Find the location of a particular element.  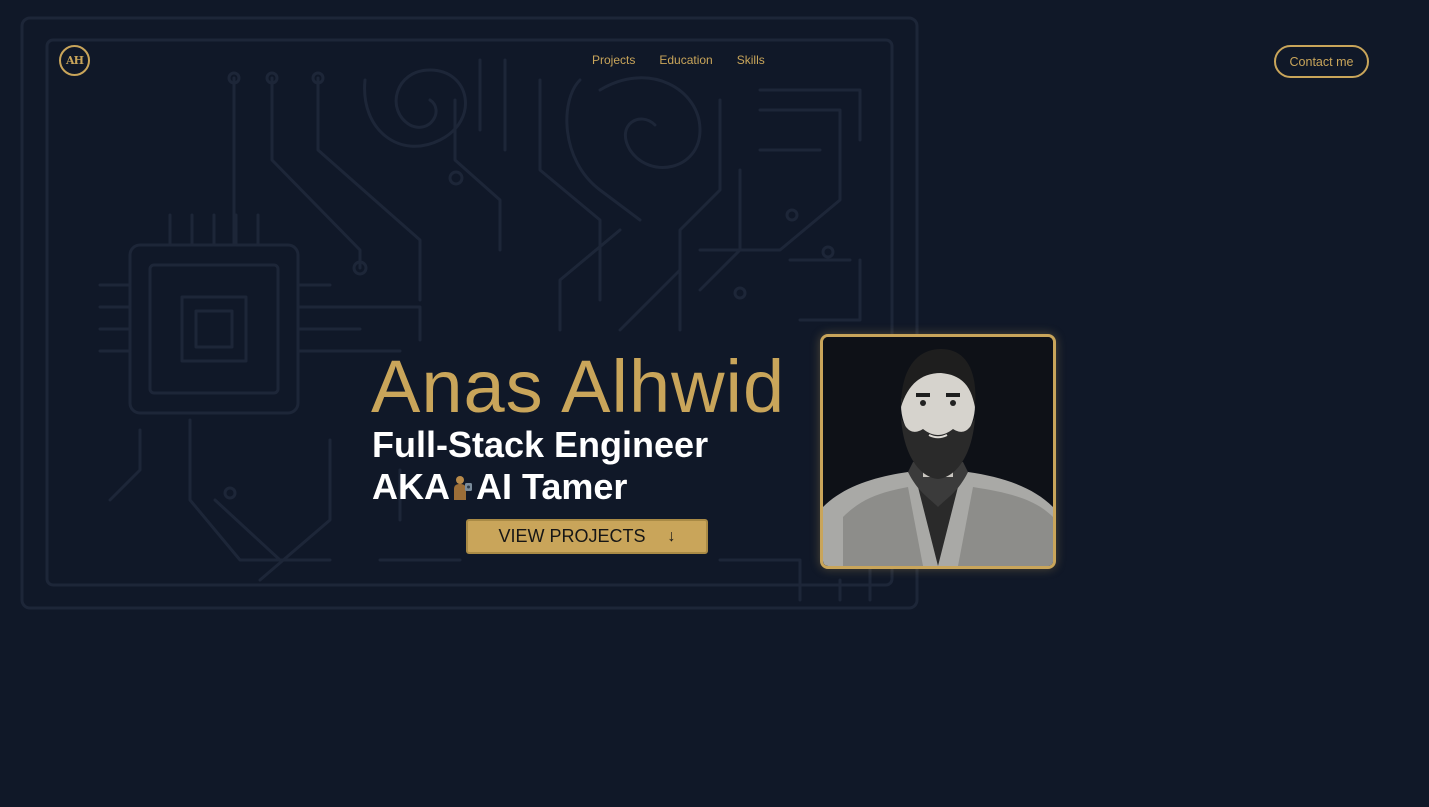

contact-button: Contact me is located at coordinates (1321, 61).